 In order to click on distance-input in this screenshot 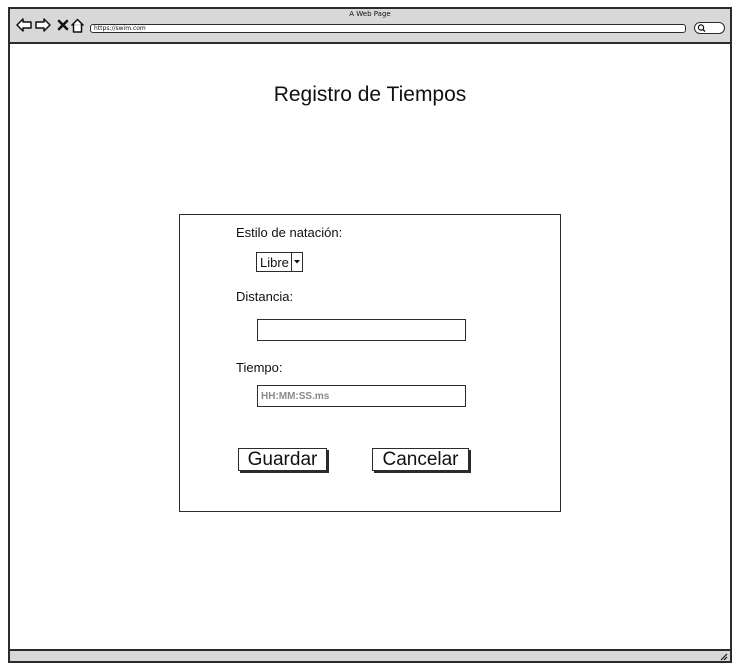, I will do `click(361, 330)`.